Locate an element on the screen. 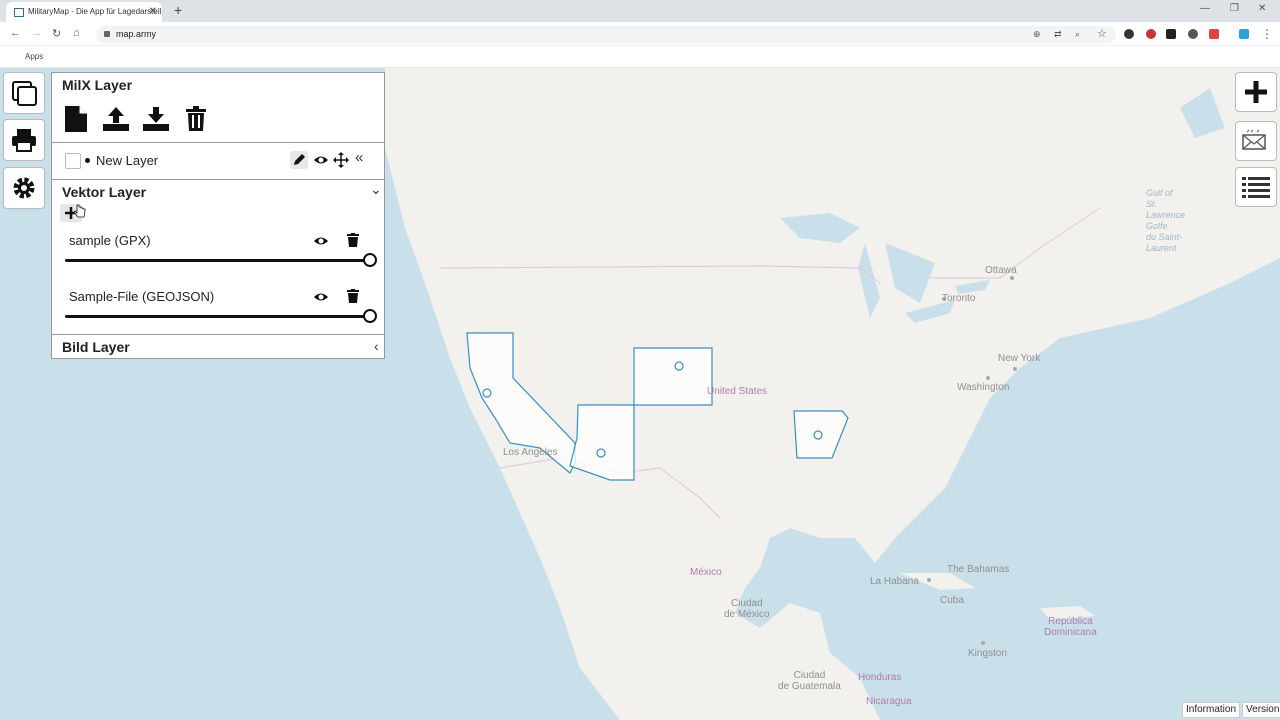  forward-icon: → is located at coordinates (36, 33).